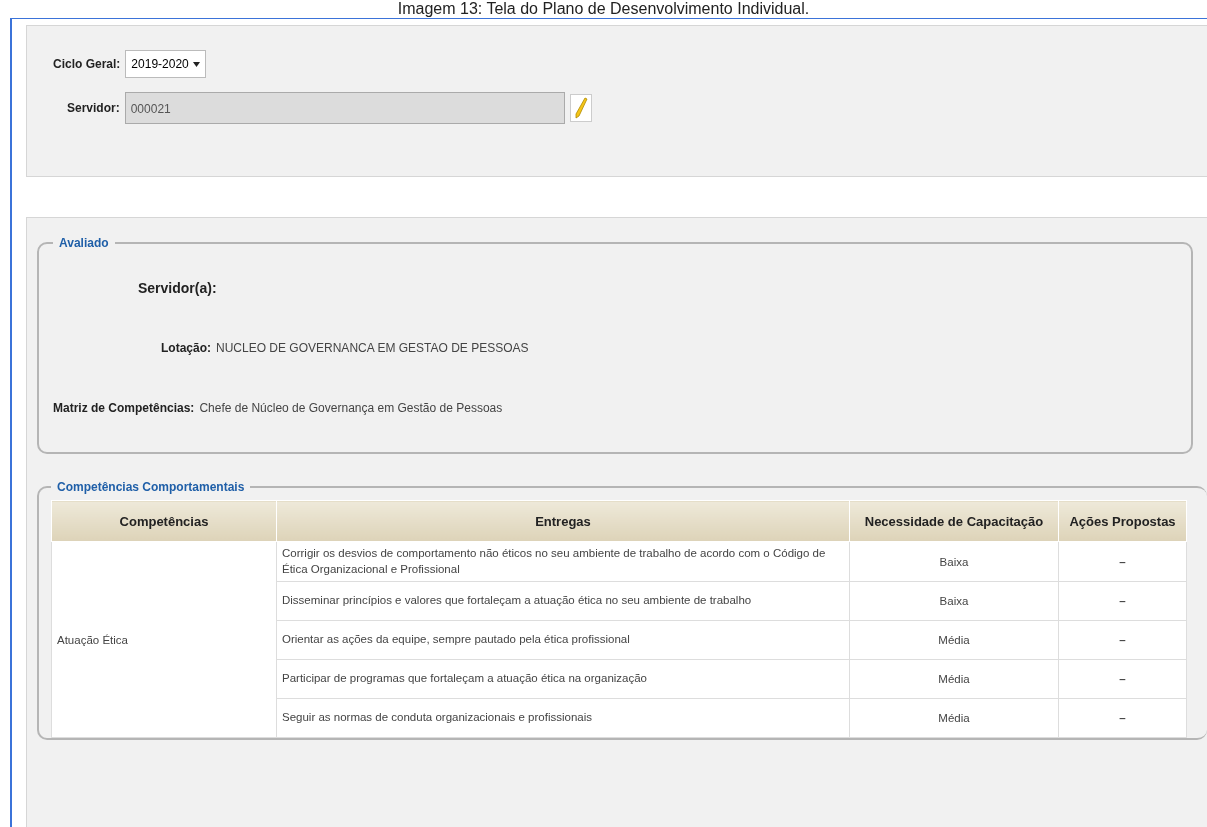  What do you see at coordinates (164, 521) in the screenshot?
I see `column-header: Competências` at bounding box center [164, 521].